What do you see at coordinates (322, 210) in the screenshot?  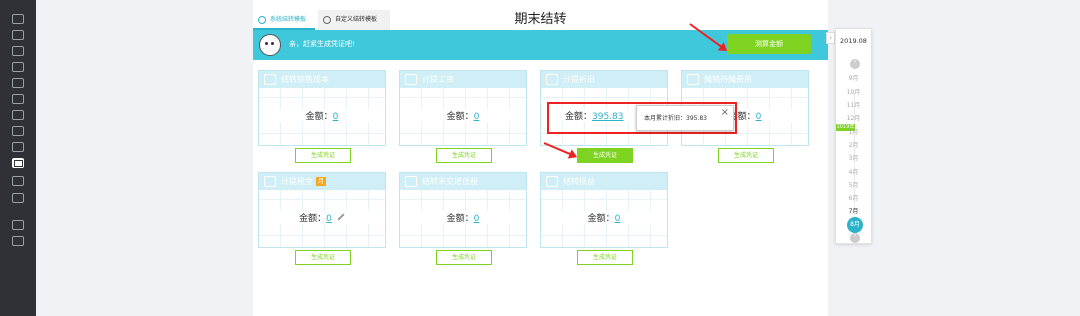 I see `card-tax-accrual: 计提税金月 金额：0` at bounding box center [322, 210].